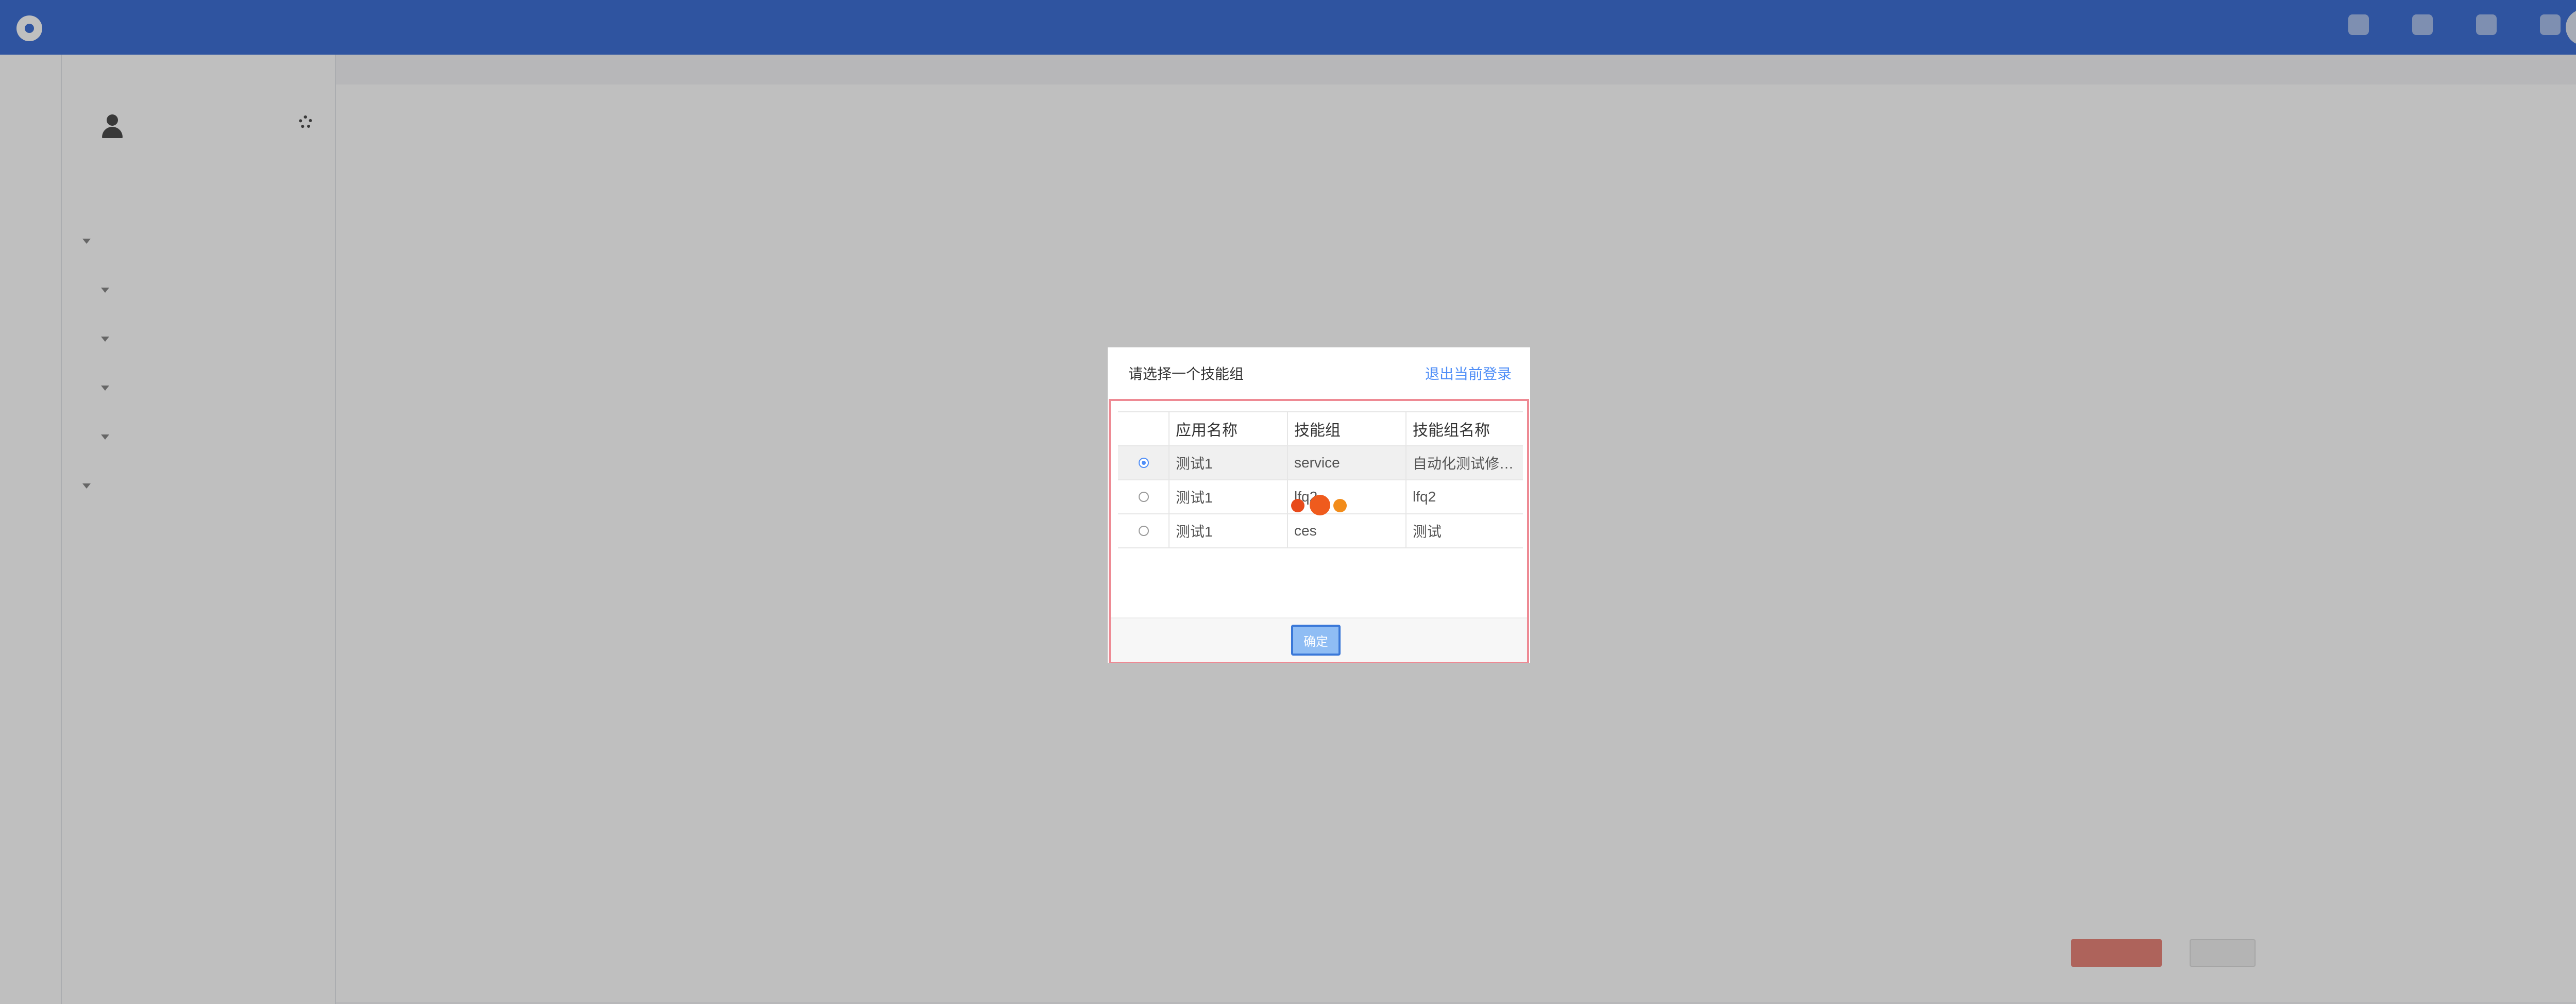  Describe the element at coordinates (1424, 497) in the screenshot. I see `cell-text: lfq2` at that location.